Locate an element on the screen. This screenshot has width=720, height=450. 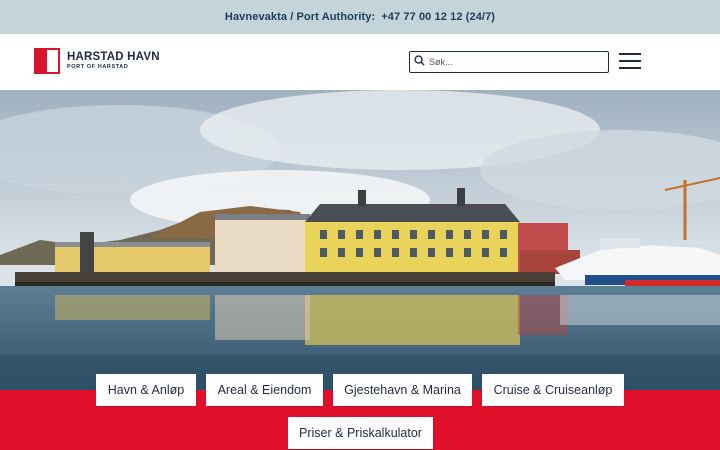
search-box is located at coordinates (509, 62).